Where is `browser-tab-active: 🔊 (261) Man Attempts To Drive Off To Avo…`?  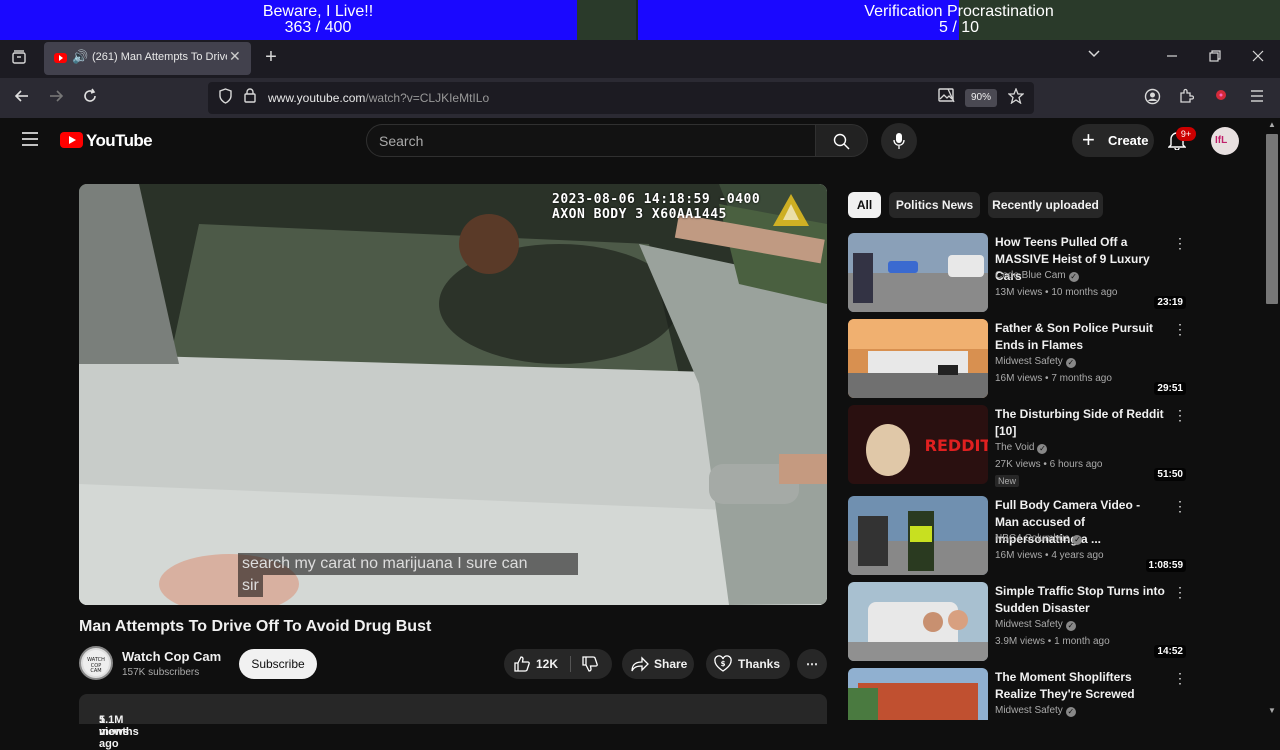
browser-tab-active: 🔊 (261) Man Attempts To Drive Off To Avo… is located at coordinates (147, 58).